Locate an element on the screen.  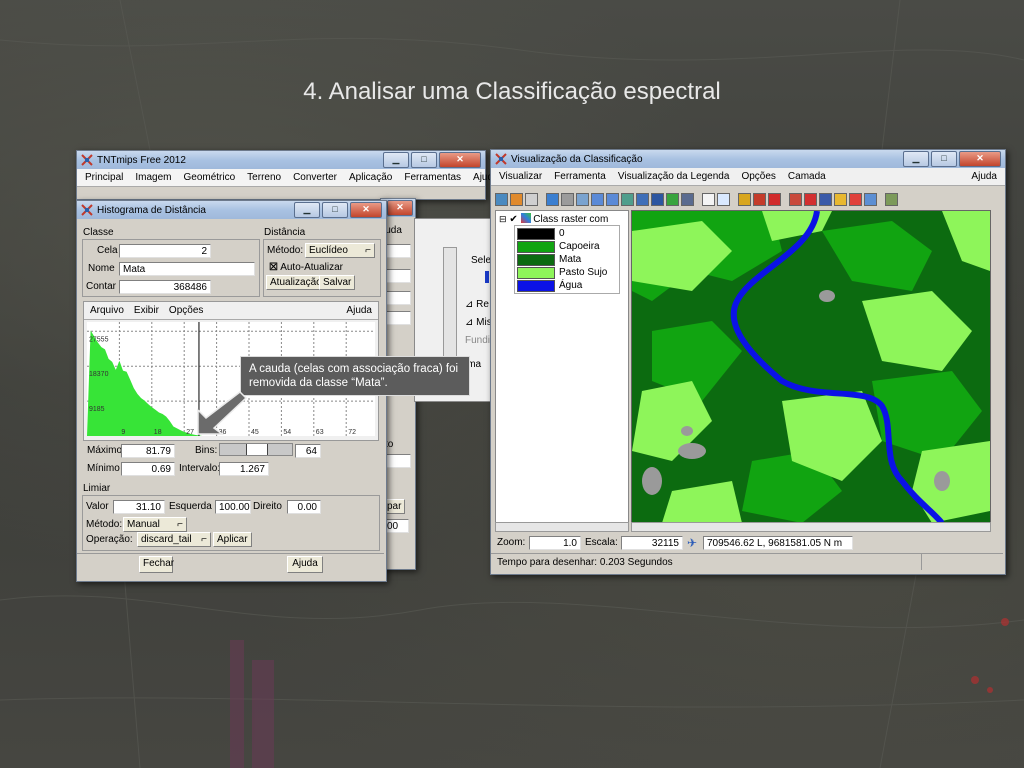
auto-atualizar-checkbox: ☒ Auto-Atualizar is located at coordinates (306, 267).